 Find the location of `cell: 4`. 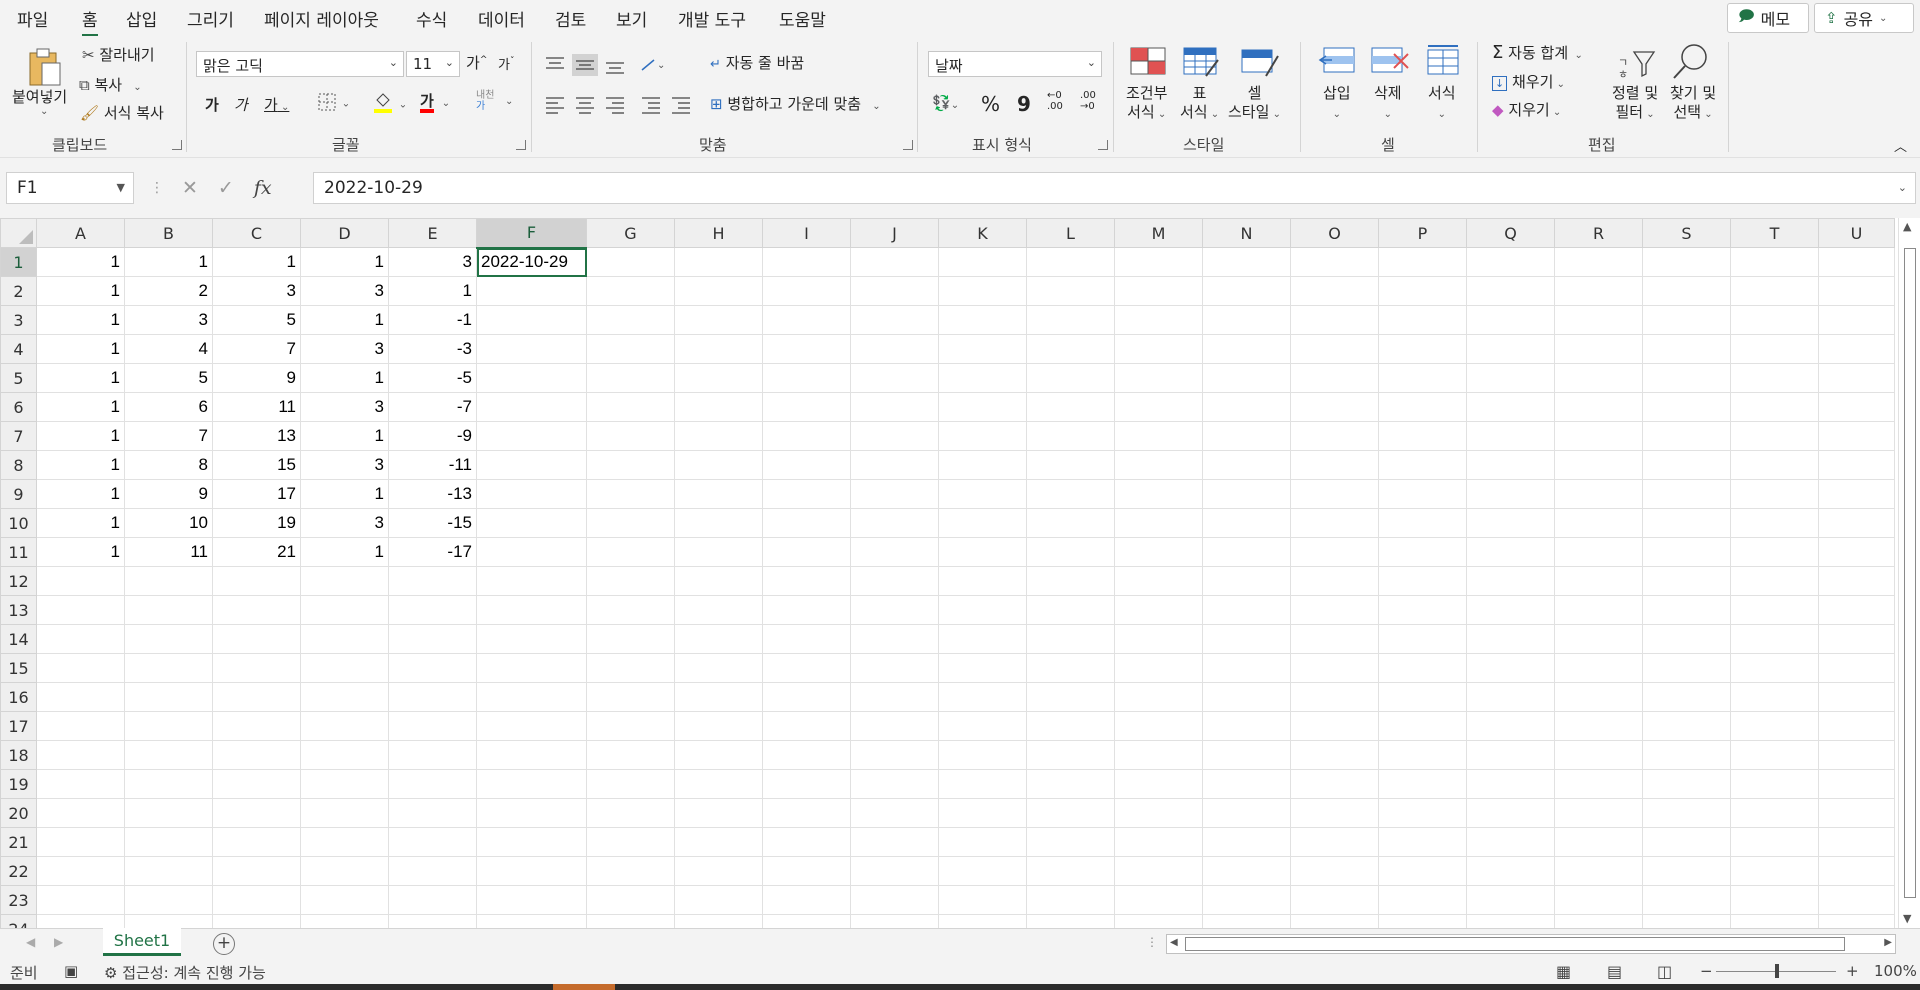

cell: 4 is located at coordinates (168, 349).